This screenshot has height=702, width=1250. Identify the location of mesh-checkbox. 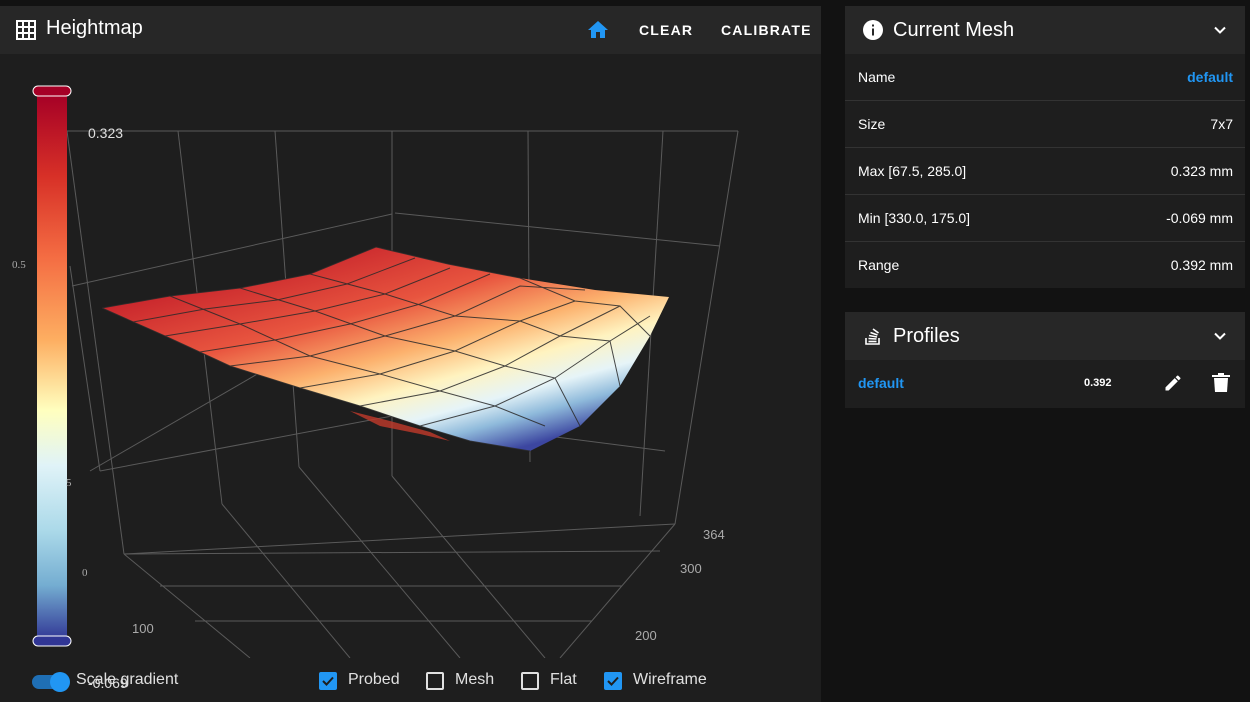
(435, 681).